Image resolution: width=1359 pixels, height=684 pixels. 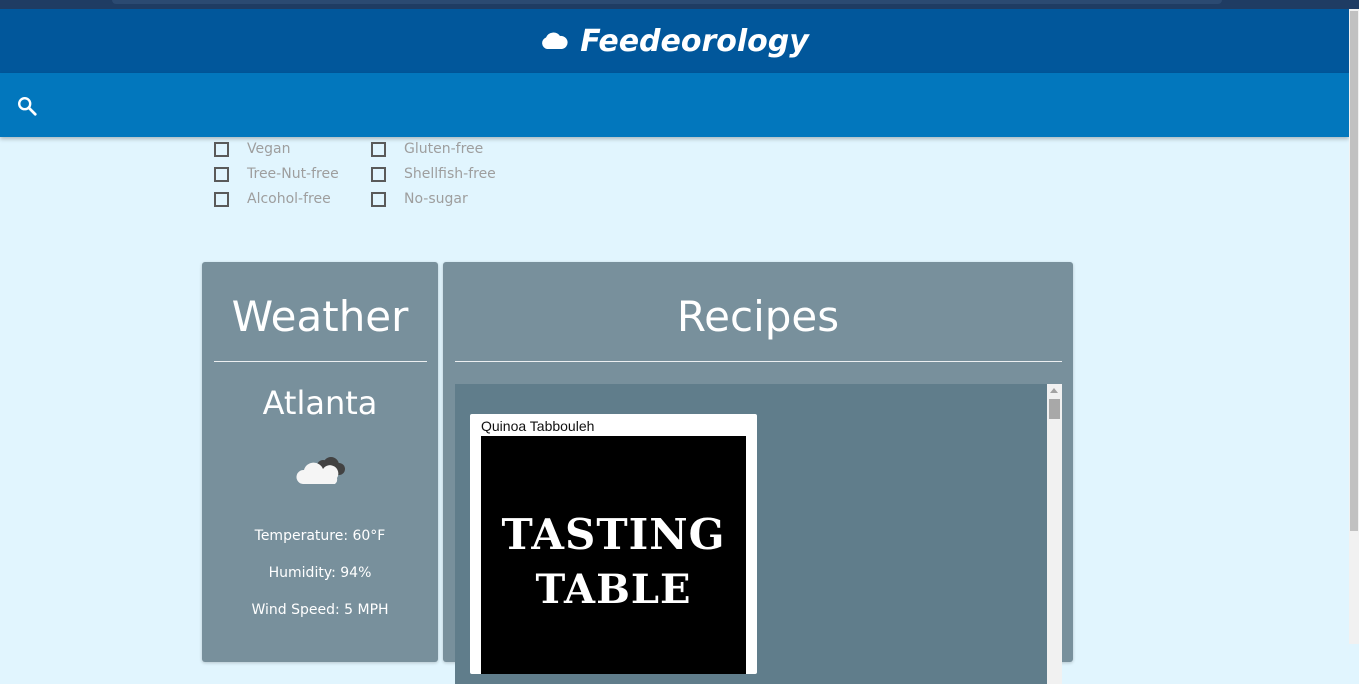 I want to click on logo-text: TABLE, so click(x=613, y=589).